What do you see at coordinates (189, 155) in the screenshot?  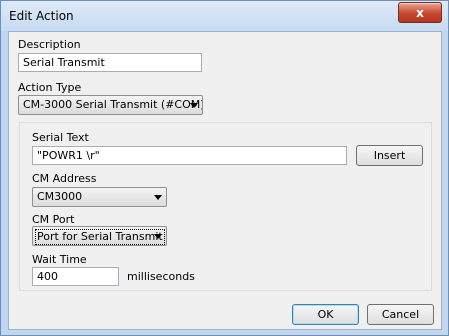 I see `serial-text-input: "POWR1 \r"` at bounding box center [189, 155].